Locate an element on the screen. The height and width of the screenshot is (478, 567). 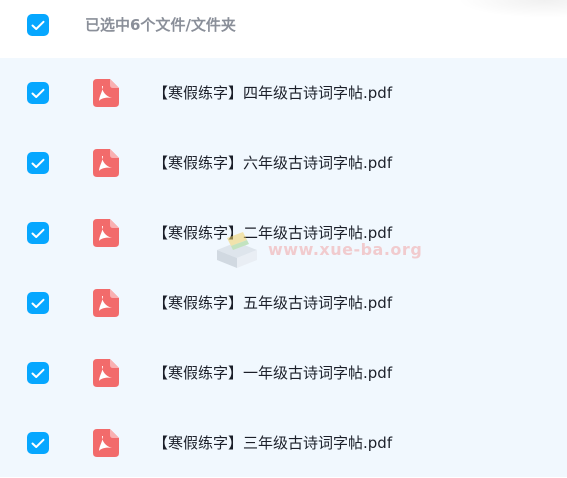
file-row: 【寒假练字】六年级古诗词字帖.pdf is located at coordinates (283, 163).